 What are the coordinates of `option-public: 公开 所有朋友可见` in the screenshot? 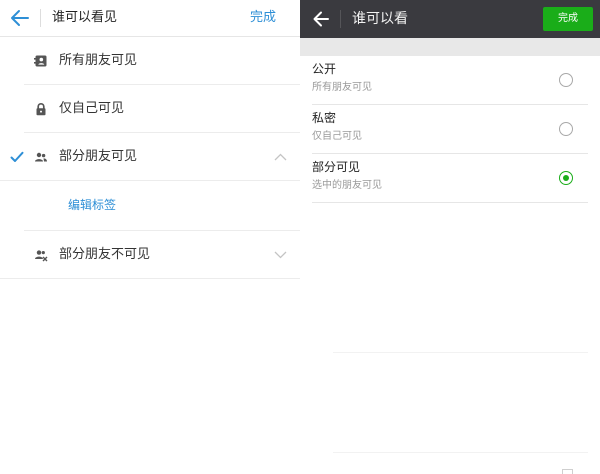 It's located at (450, 80).